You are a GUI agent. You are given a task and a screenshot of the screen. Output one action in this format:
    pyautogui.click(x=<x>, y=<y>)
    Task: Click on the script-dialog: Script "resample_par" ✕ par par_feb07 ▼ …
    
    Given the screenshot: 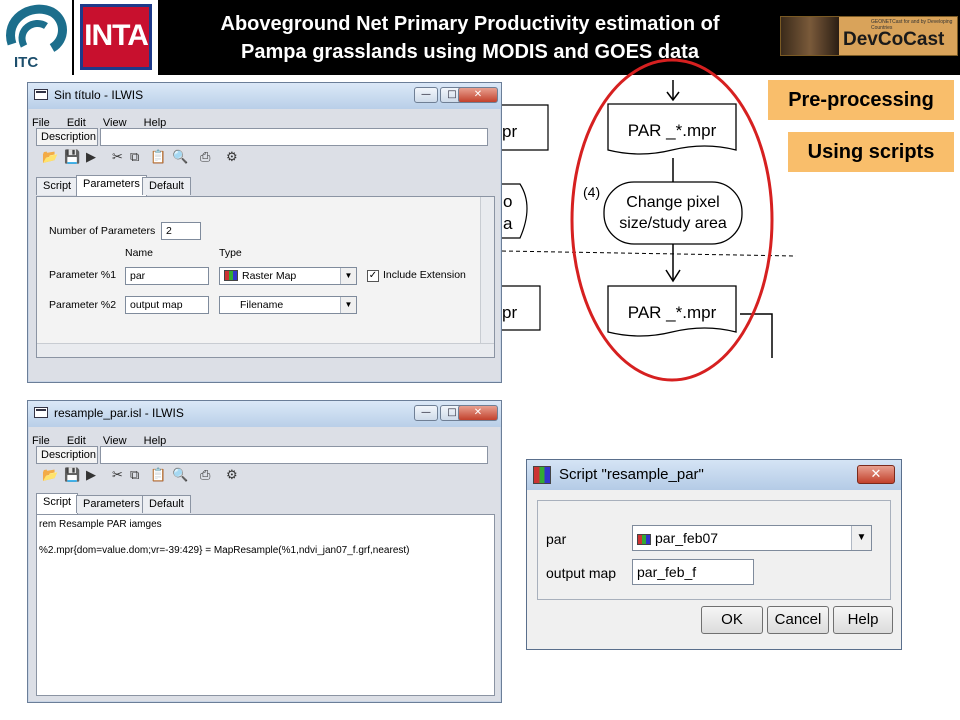 What is the action you would take?
    pyautogui.click(x=714, y=554)
    